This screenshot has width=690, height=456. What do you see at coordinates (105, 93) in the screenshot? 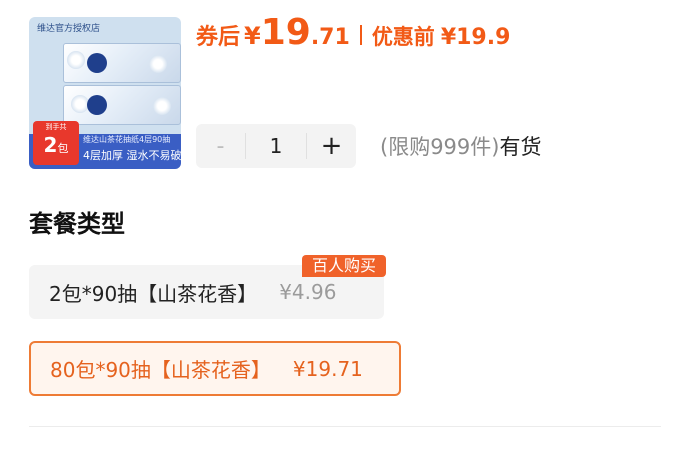
I see `product-thumbnail: 维达官方授权店 维达山茶花抽纸4层90抽 4层加厚 湿水不易破 到手共 2包` at bounding box center [105, 93].